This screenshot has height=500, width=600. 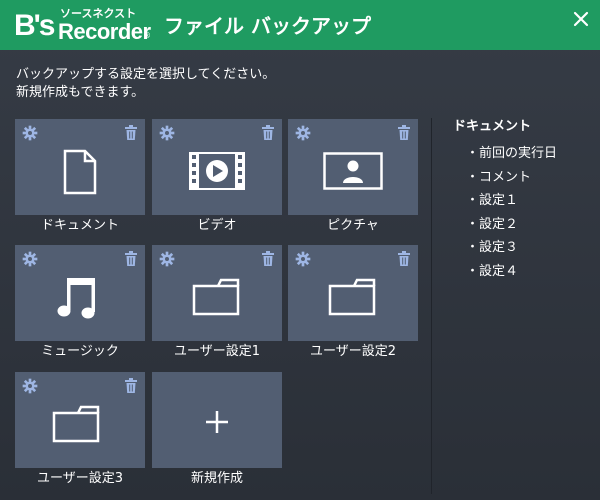 What do you see at coordinates (492, 126) in the screenshot?
I see `detail-title: ドキュメント` at bounding box center [492, 126].